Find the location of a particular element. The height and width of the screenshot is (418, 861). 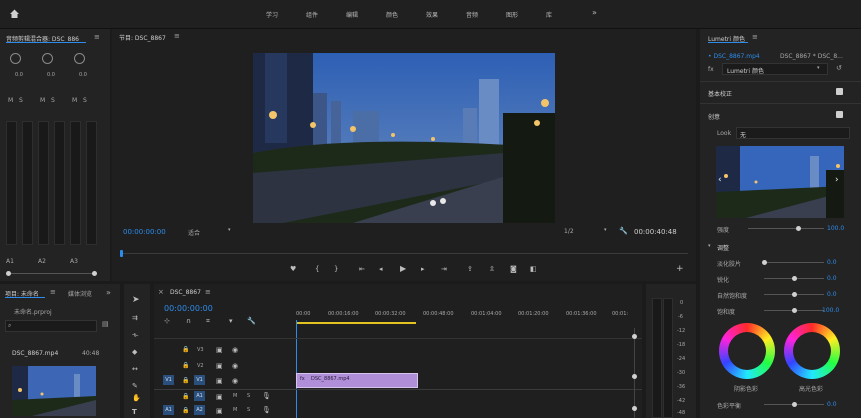

basic-correction-section: 基本校正 is located at coordinates (720, 93).